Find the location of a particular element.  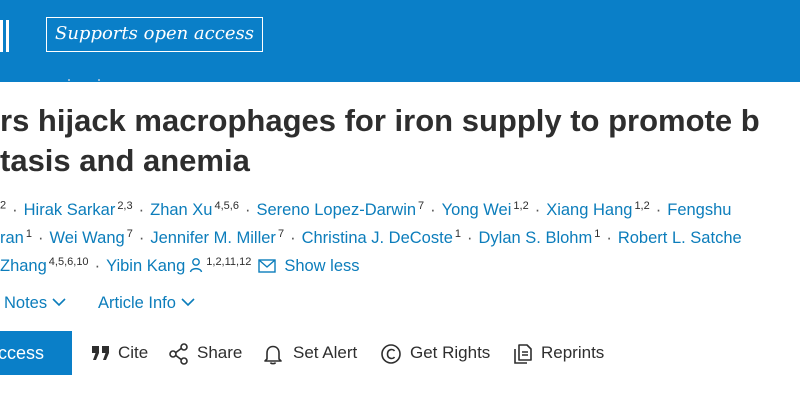

reprints-button: Reprints is located at coordinates (562, 353).